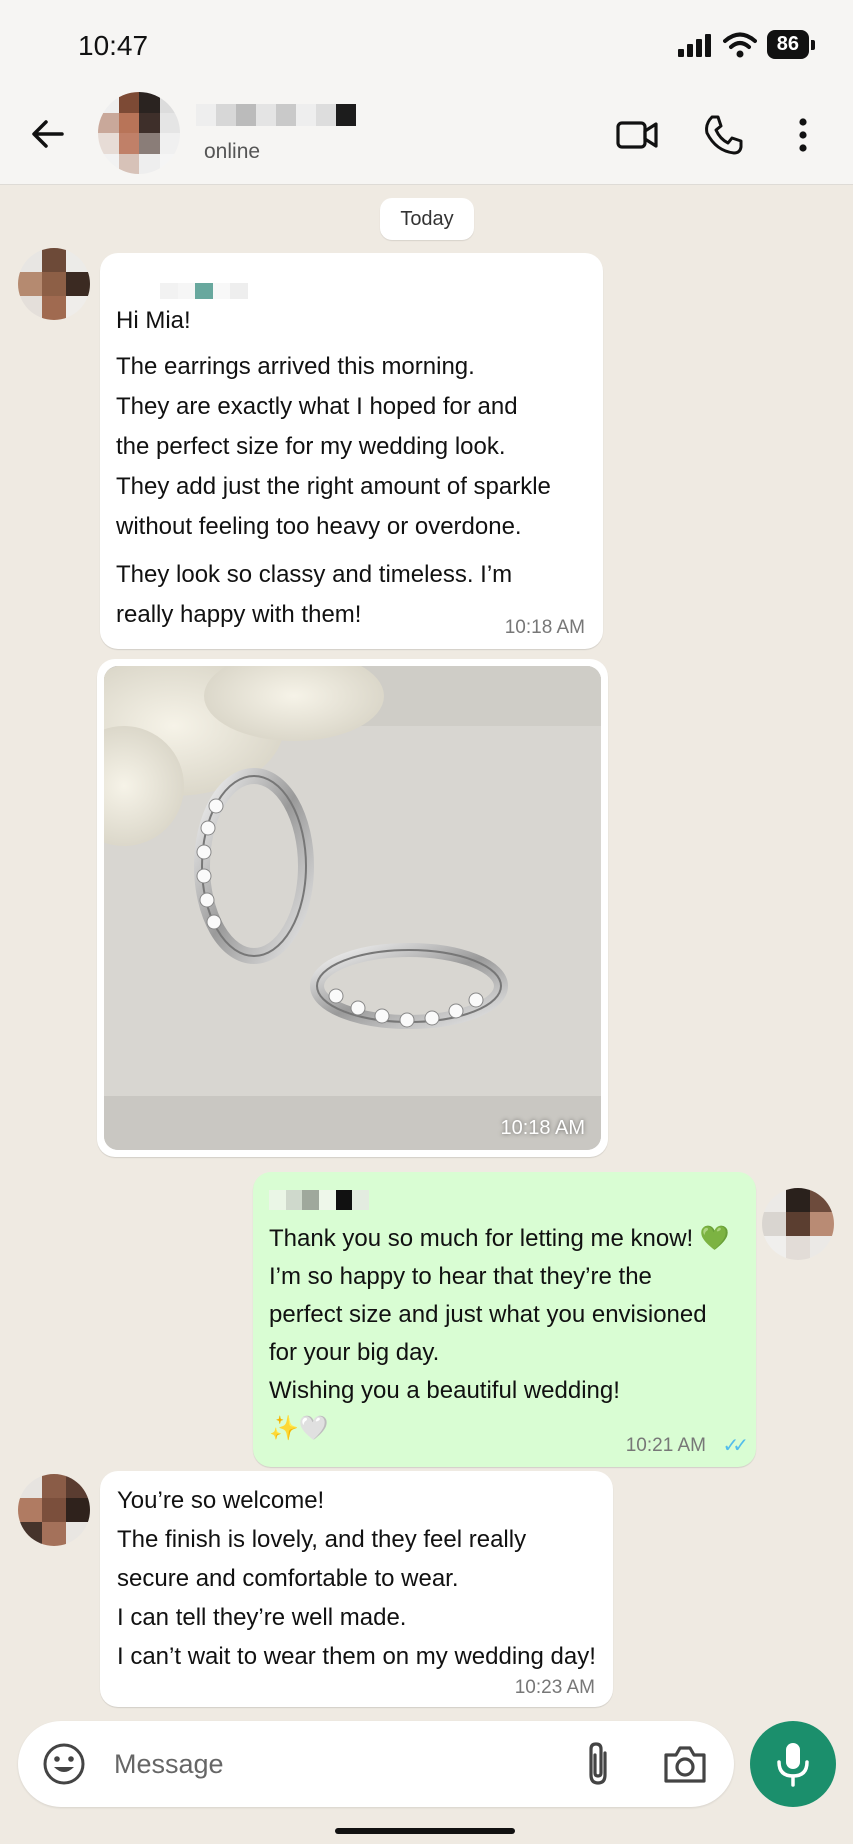 The width and height of the screenshot is (853, 1844). Describe the element at coordinates (317, 406) in the screenshot. I see `message-line: They are exactly what I hoped for and` at that location.